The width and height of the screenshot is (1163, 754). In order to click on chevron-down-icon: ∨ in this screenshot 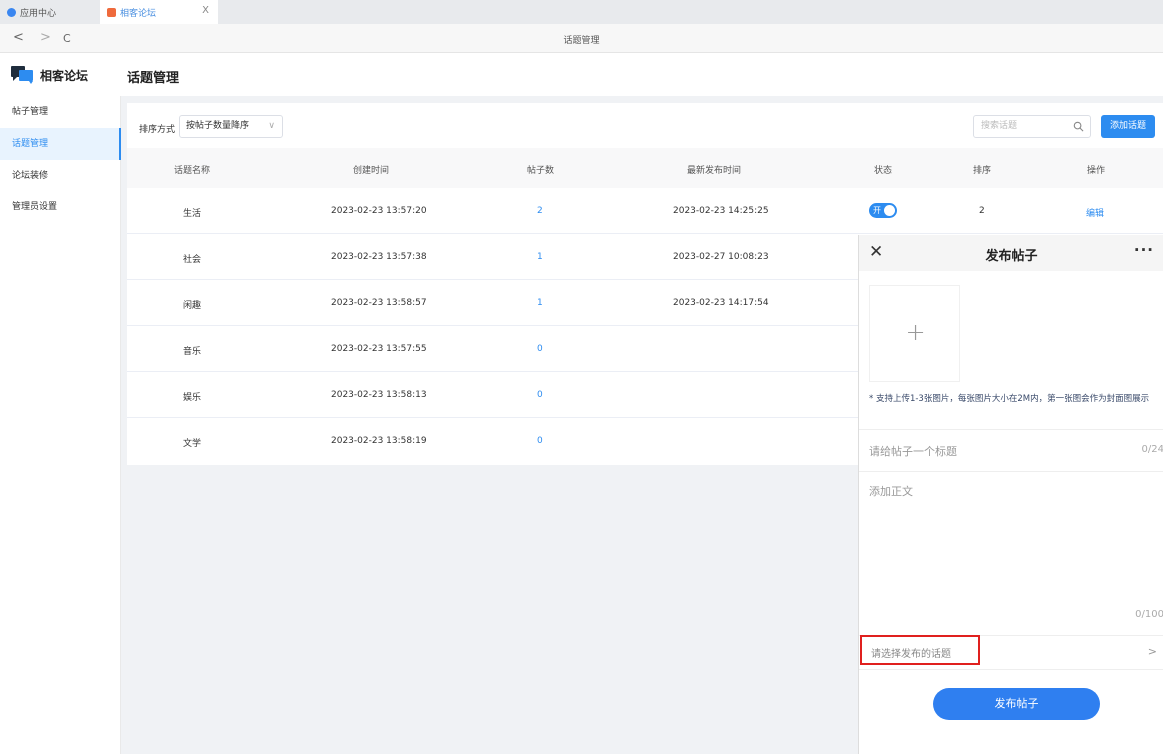, I will do `click(271, 126)`.